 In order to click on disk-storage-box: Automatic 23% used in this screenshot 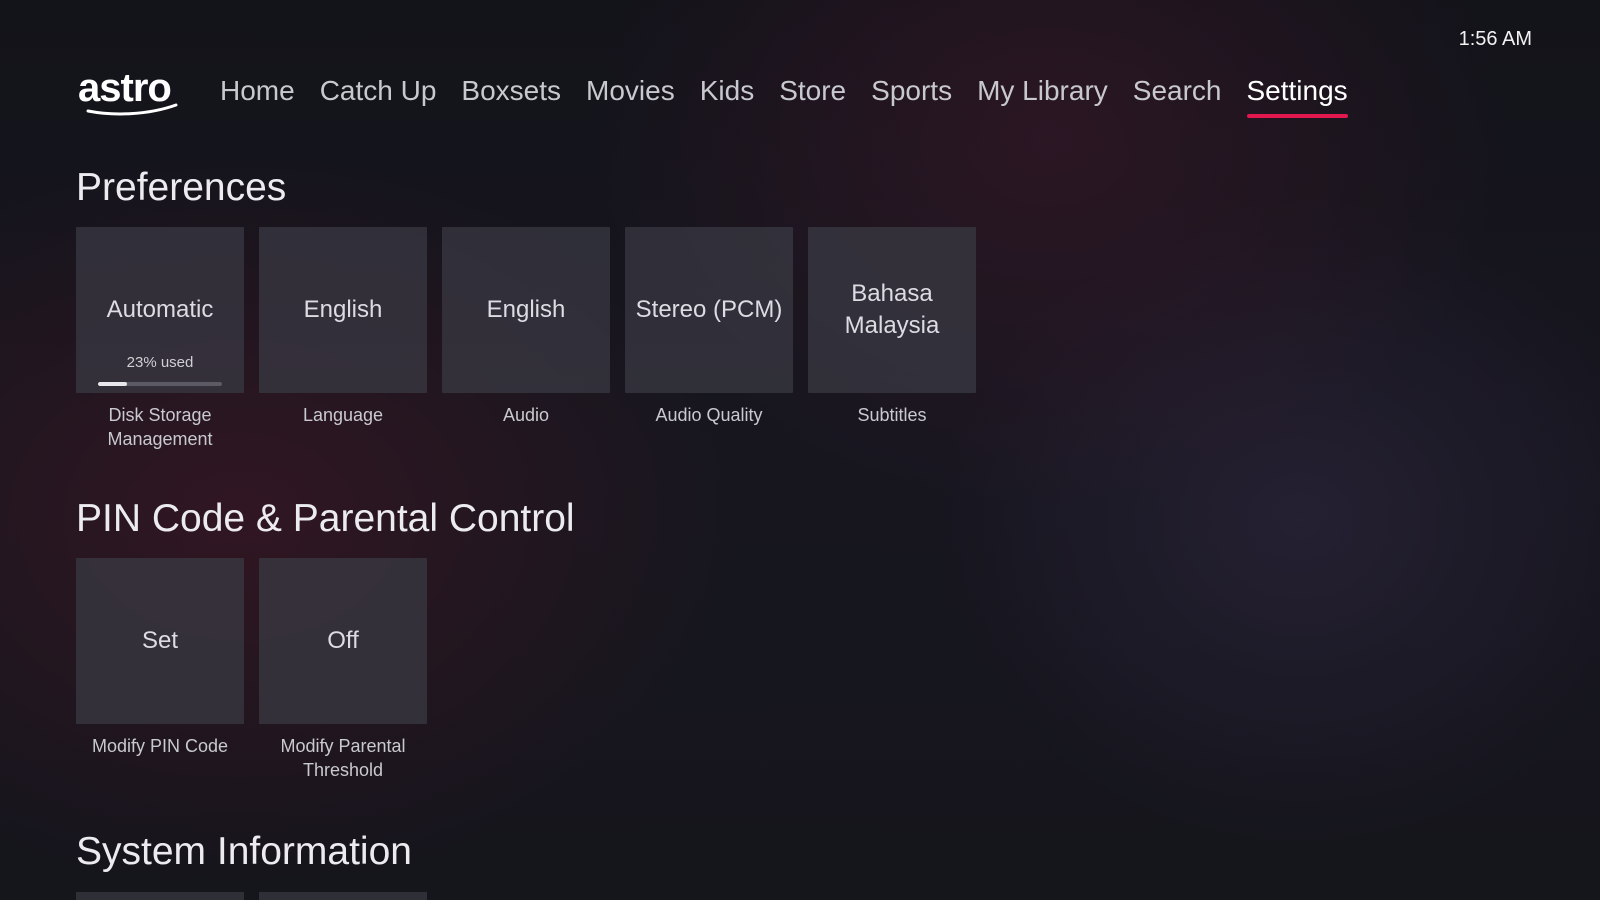, I will do `click(160, 310)`.